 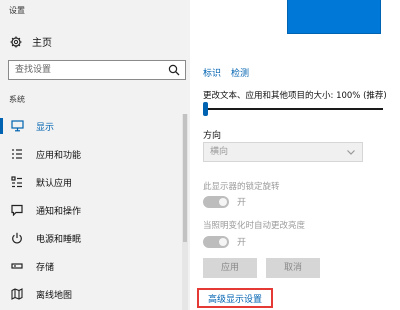 What do you see at coordinates (16, 42) in the screenshot?
I see `gear-icon` at bounding box center [16, 42].